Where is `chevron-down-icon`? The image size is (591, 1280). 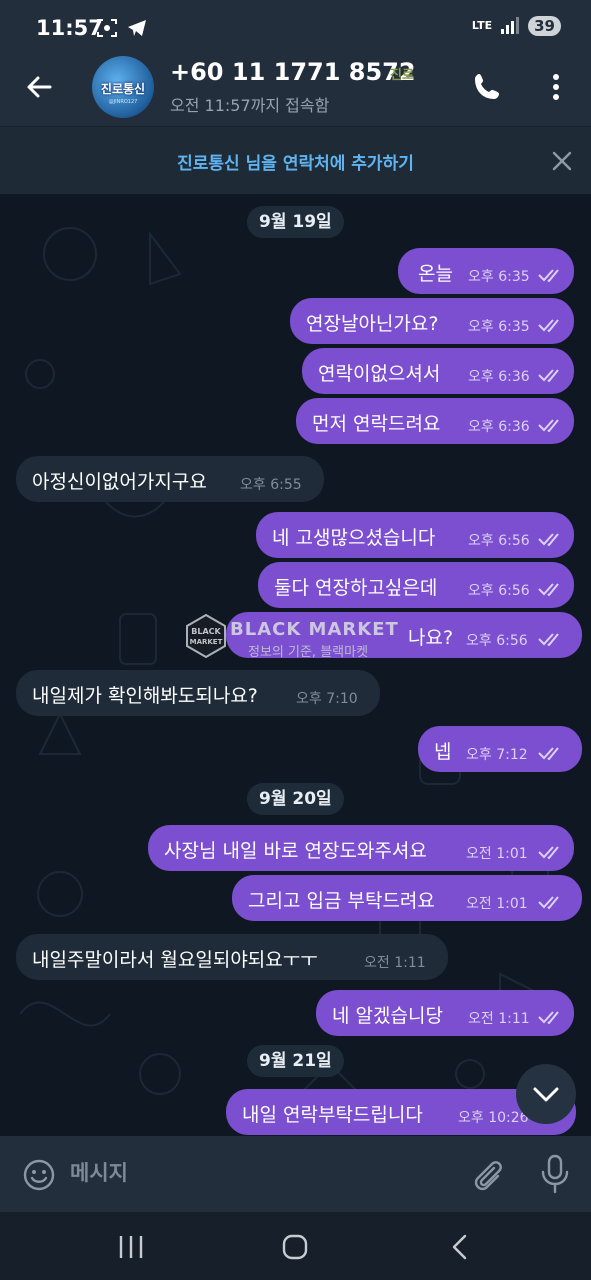
chevron-down-icon is located at coordinates (546, 1094).